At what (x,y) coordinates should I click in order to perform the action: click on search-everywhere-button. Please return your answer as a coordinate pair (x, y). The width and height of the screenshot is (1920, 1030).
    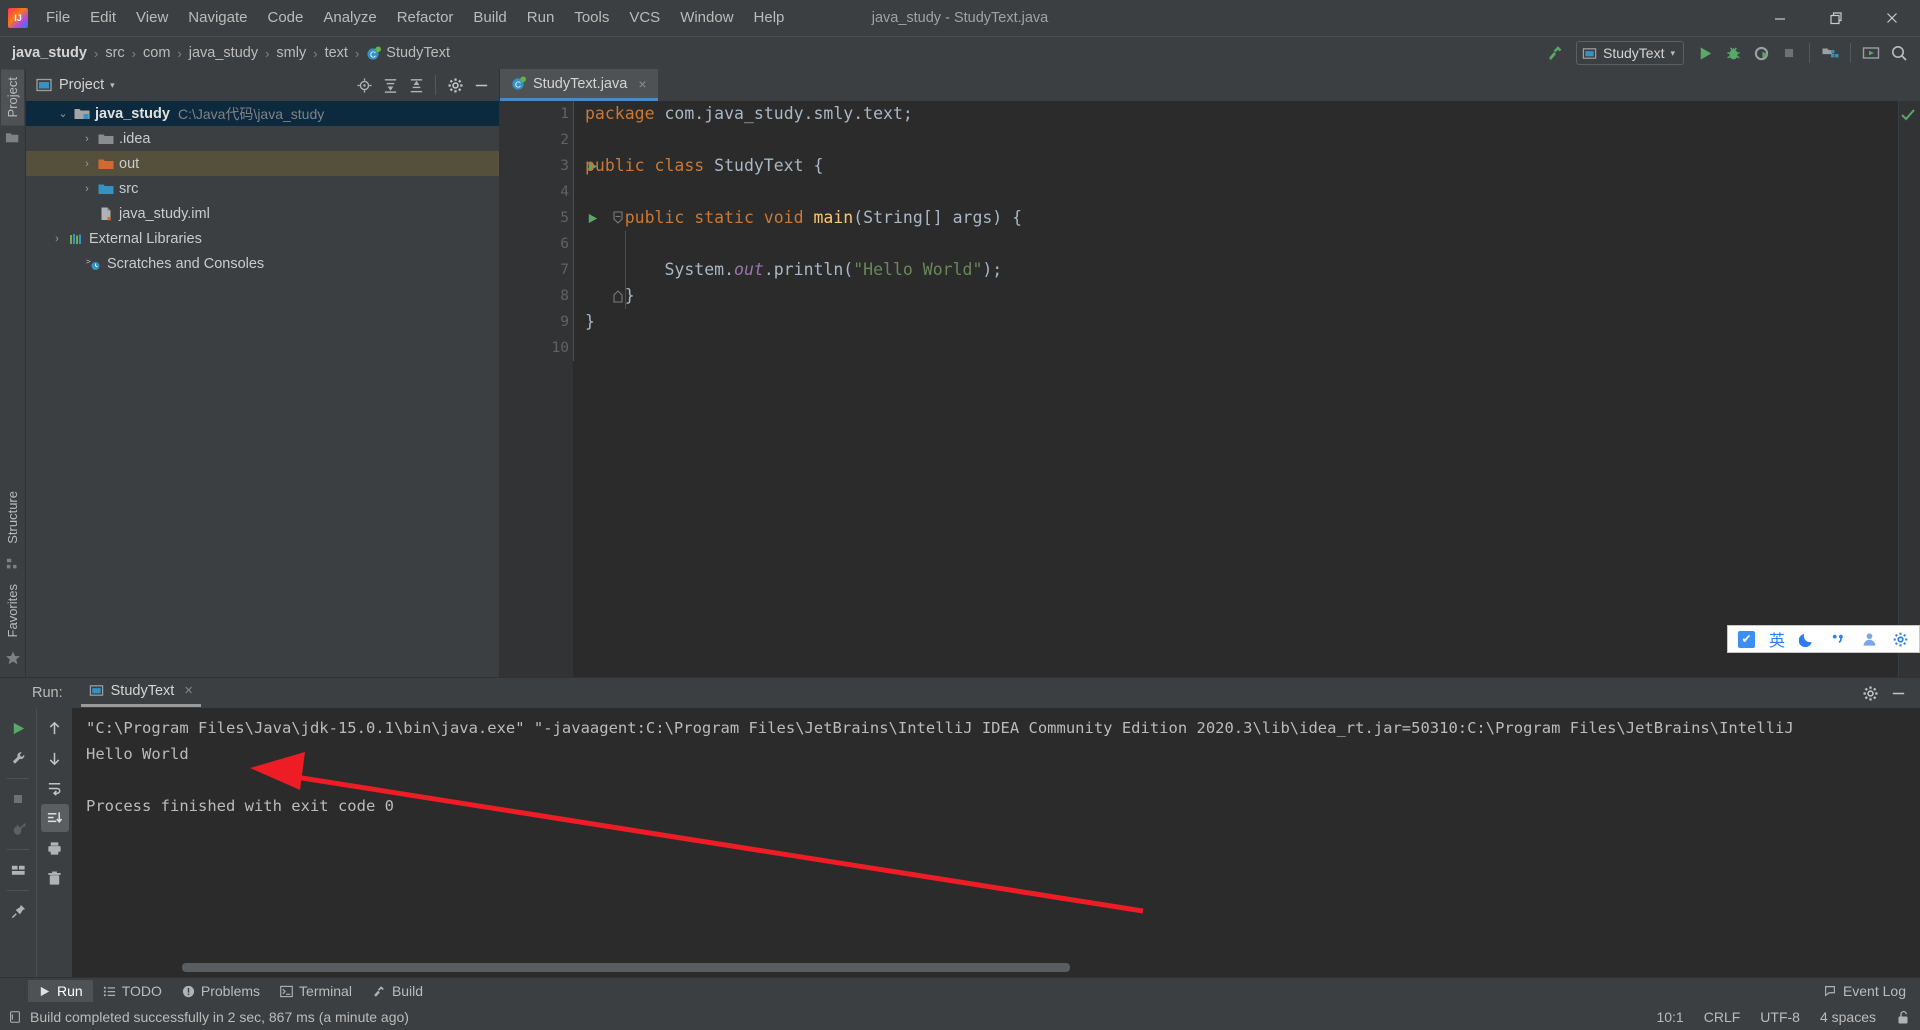
    Looking at the image, I should click on (1899, 53).